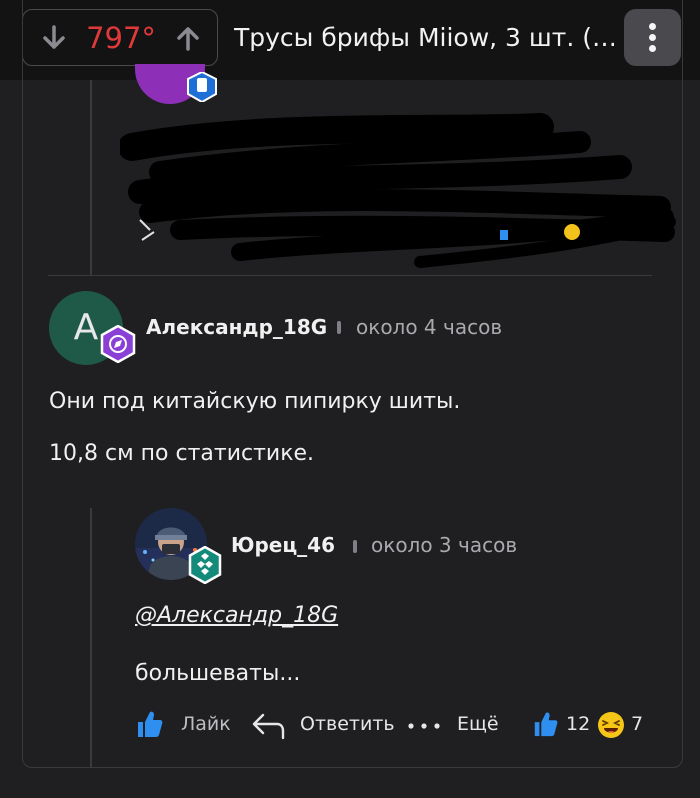 This screenshot has height=798, width=700. Describe the element at coordinates (429, 327) in the screenshot. I see `timestamp: около 4 часов` at that location.